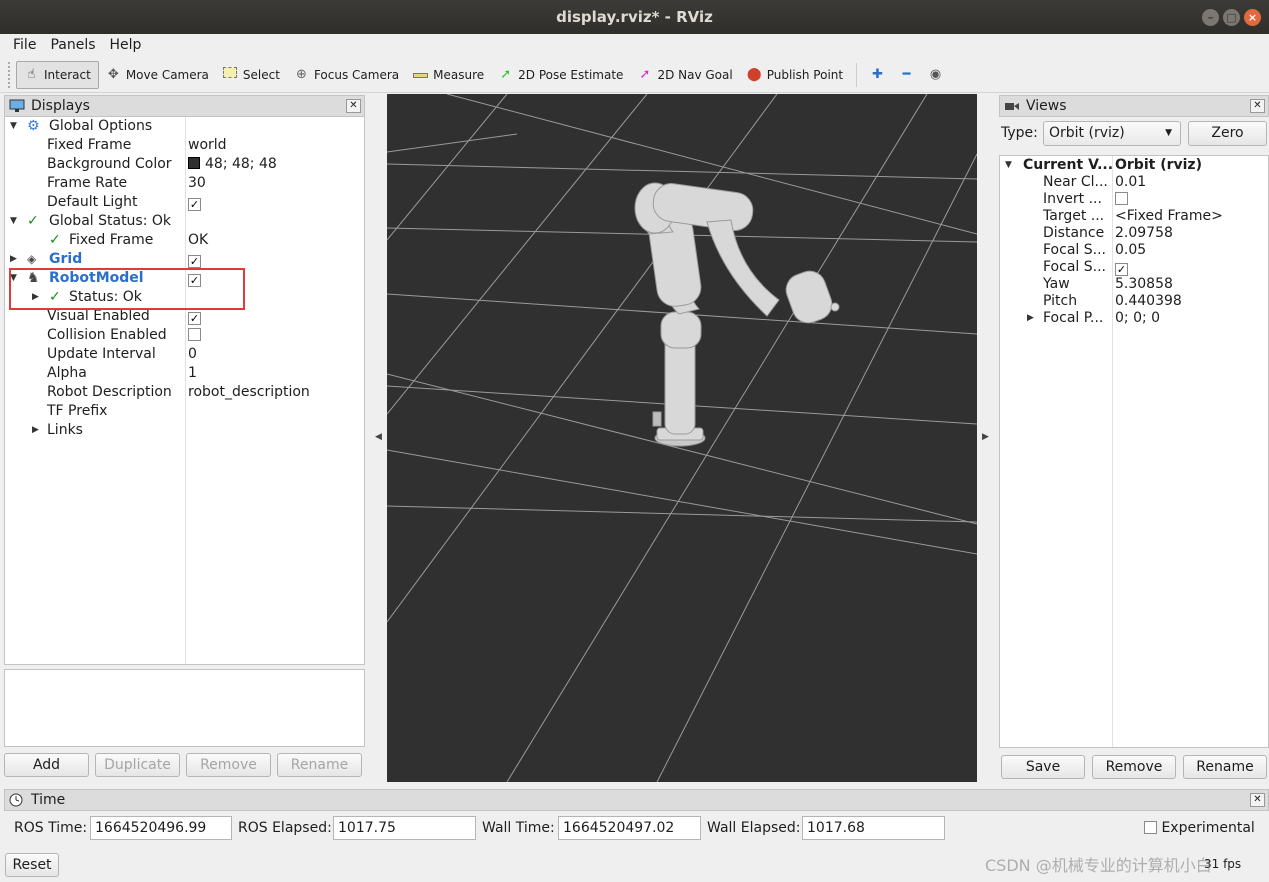 This screenshot has height=882, width=1269. What do you see at coordinates (1112, 133) in the screenshot?
I see `view-type-select: Orbit (rviz) ▼` at bounding box center [1112, 133].